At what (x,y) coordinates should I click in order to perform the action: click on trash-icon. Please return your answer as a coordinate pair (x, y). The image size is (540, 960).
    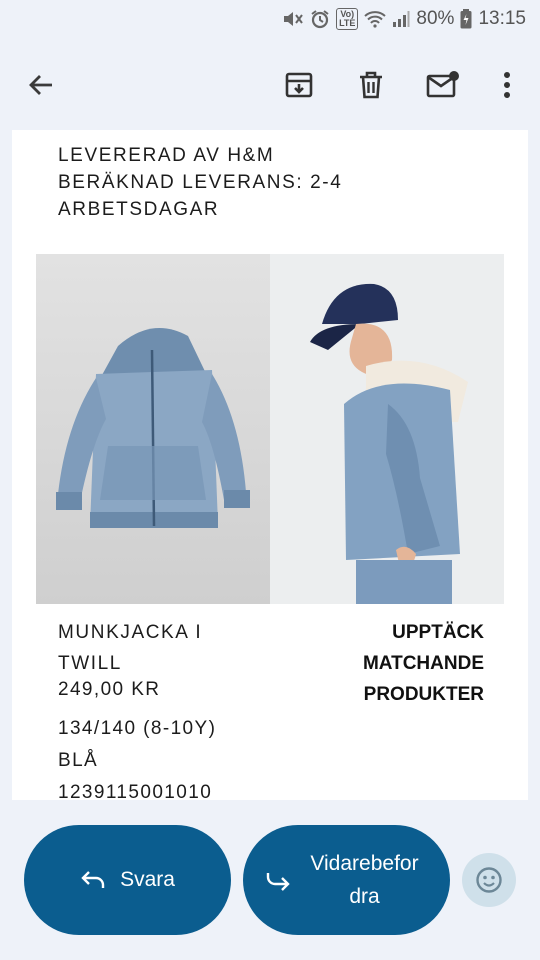
    Looking at the image, I should click on (371, 85).